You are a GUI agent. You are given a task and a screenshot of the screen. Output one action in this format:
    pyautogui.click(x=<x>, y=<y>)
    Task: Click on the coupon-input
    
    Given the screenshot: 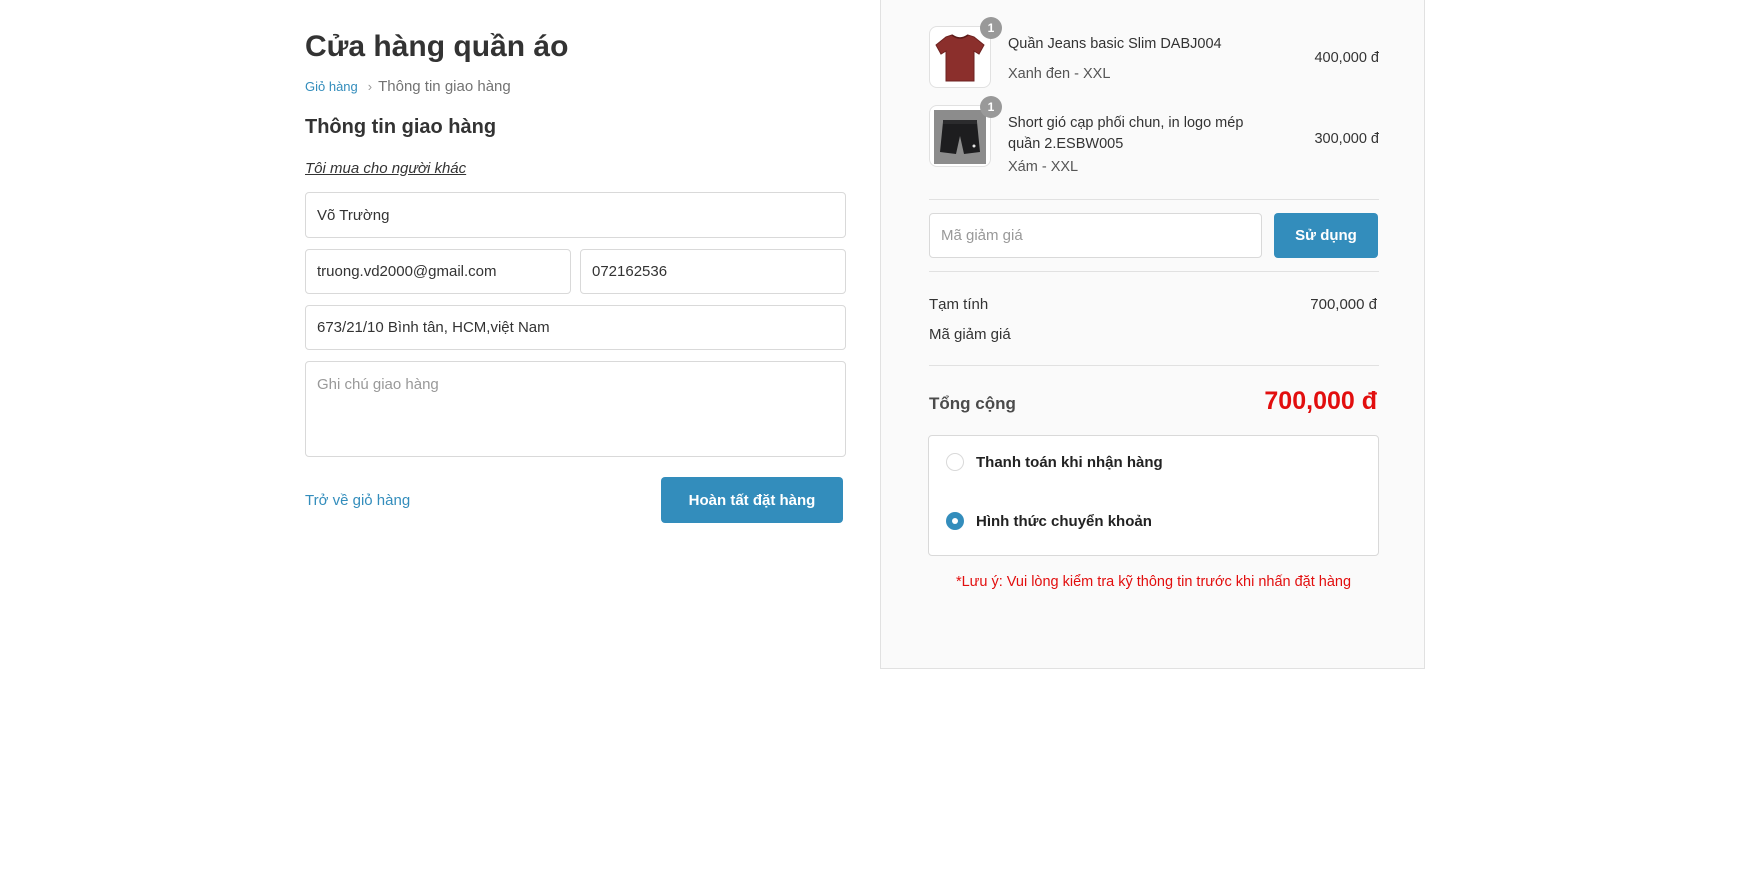 What is the action you would take?
    pyautogui.click(x=1095, y=235)
    